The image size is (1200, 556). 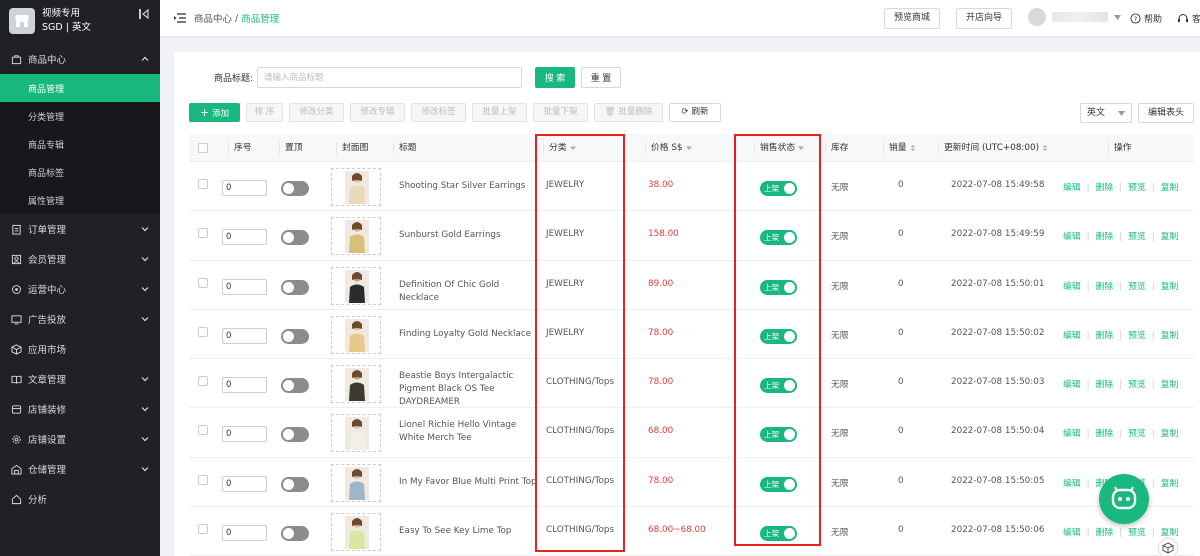 What do you see at coordinates (80, 59) in the screenshot?
I see `sidebar-item-product-center: 商品中心` at bounding box center [80, 59].